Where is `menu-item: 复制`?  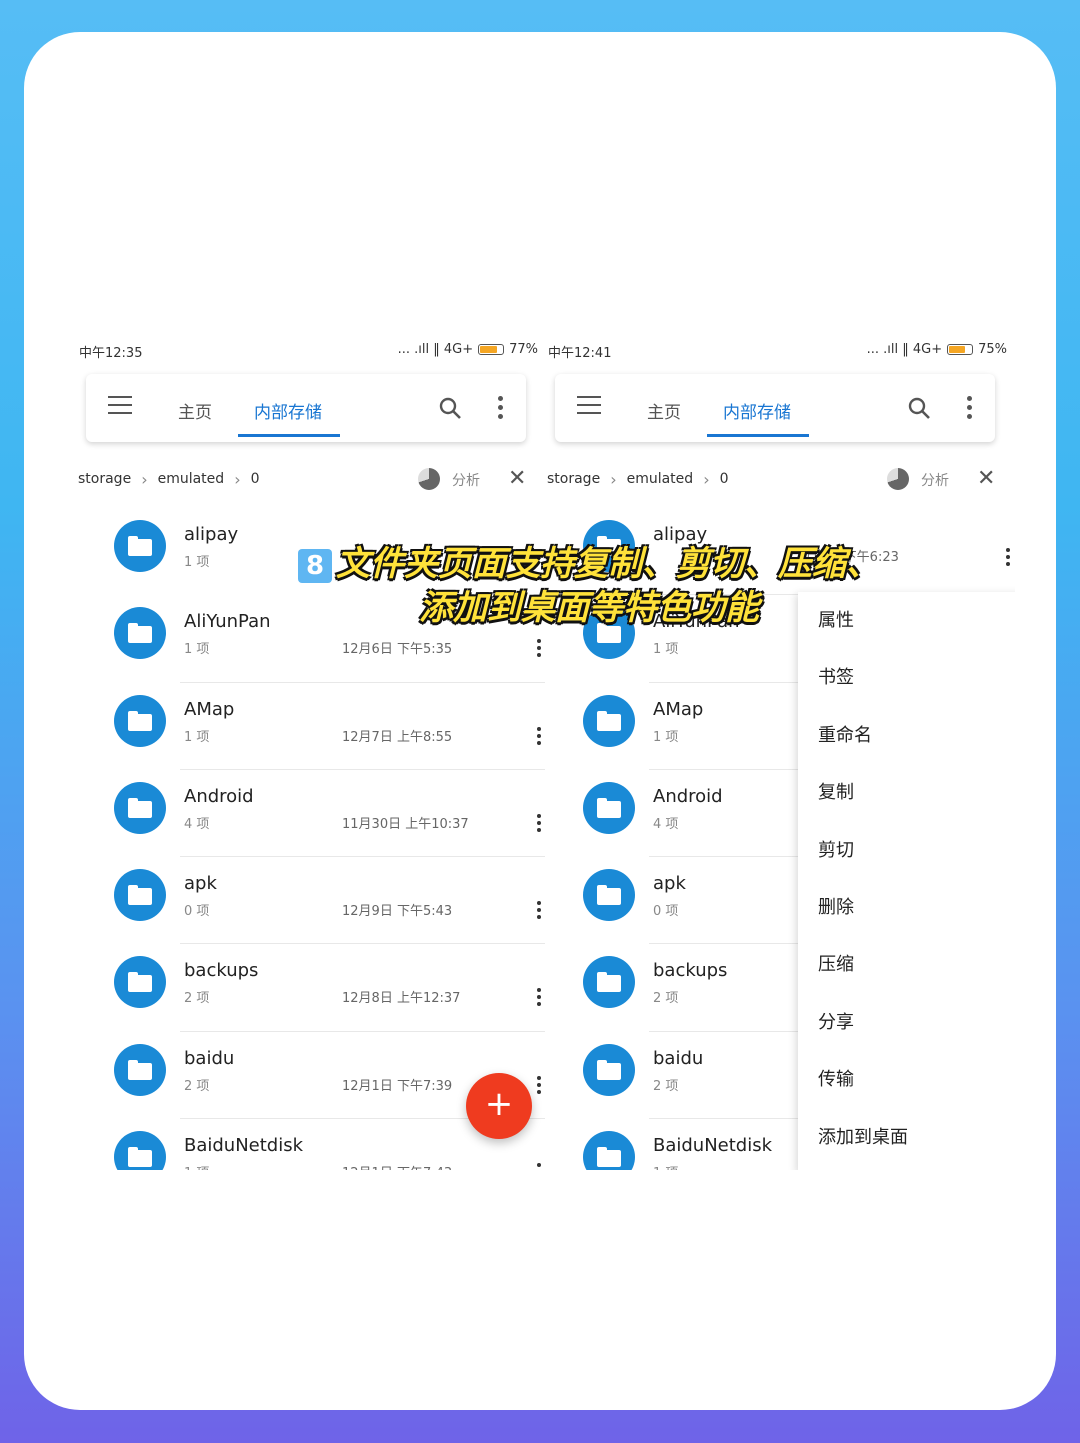 menu-item: 复制 is located at coordinates (836, 791).